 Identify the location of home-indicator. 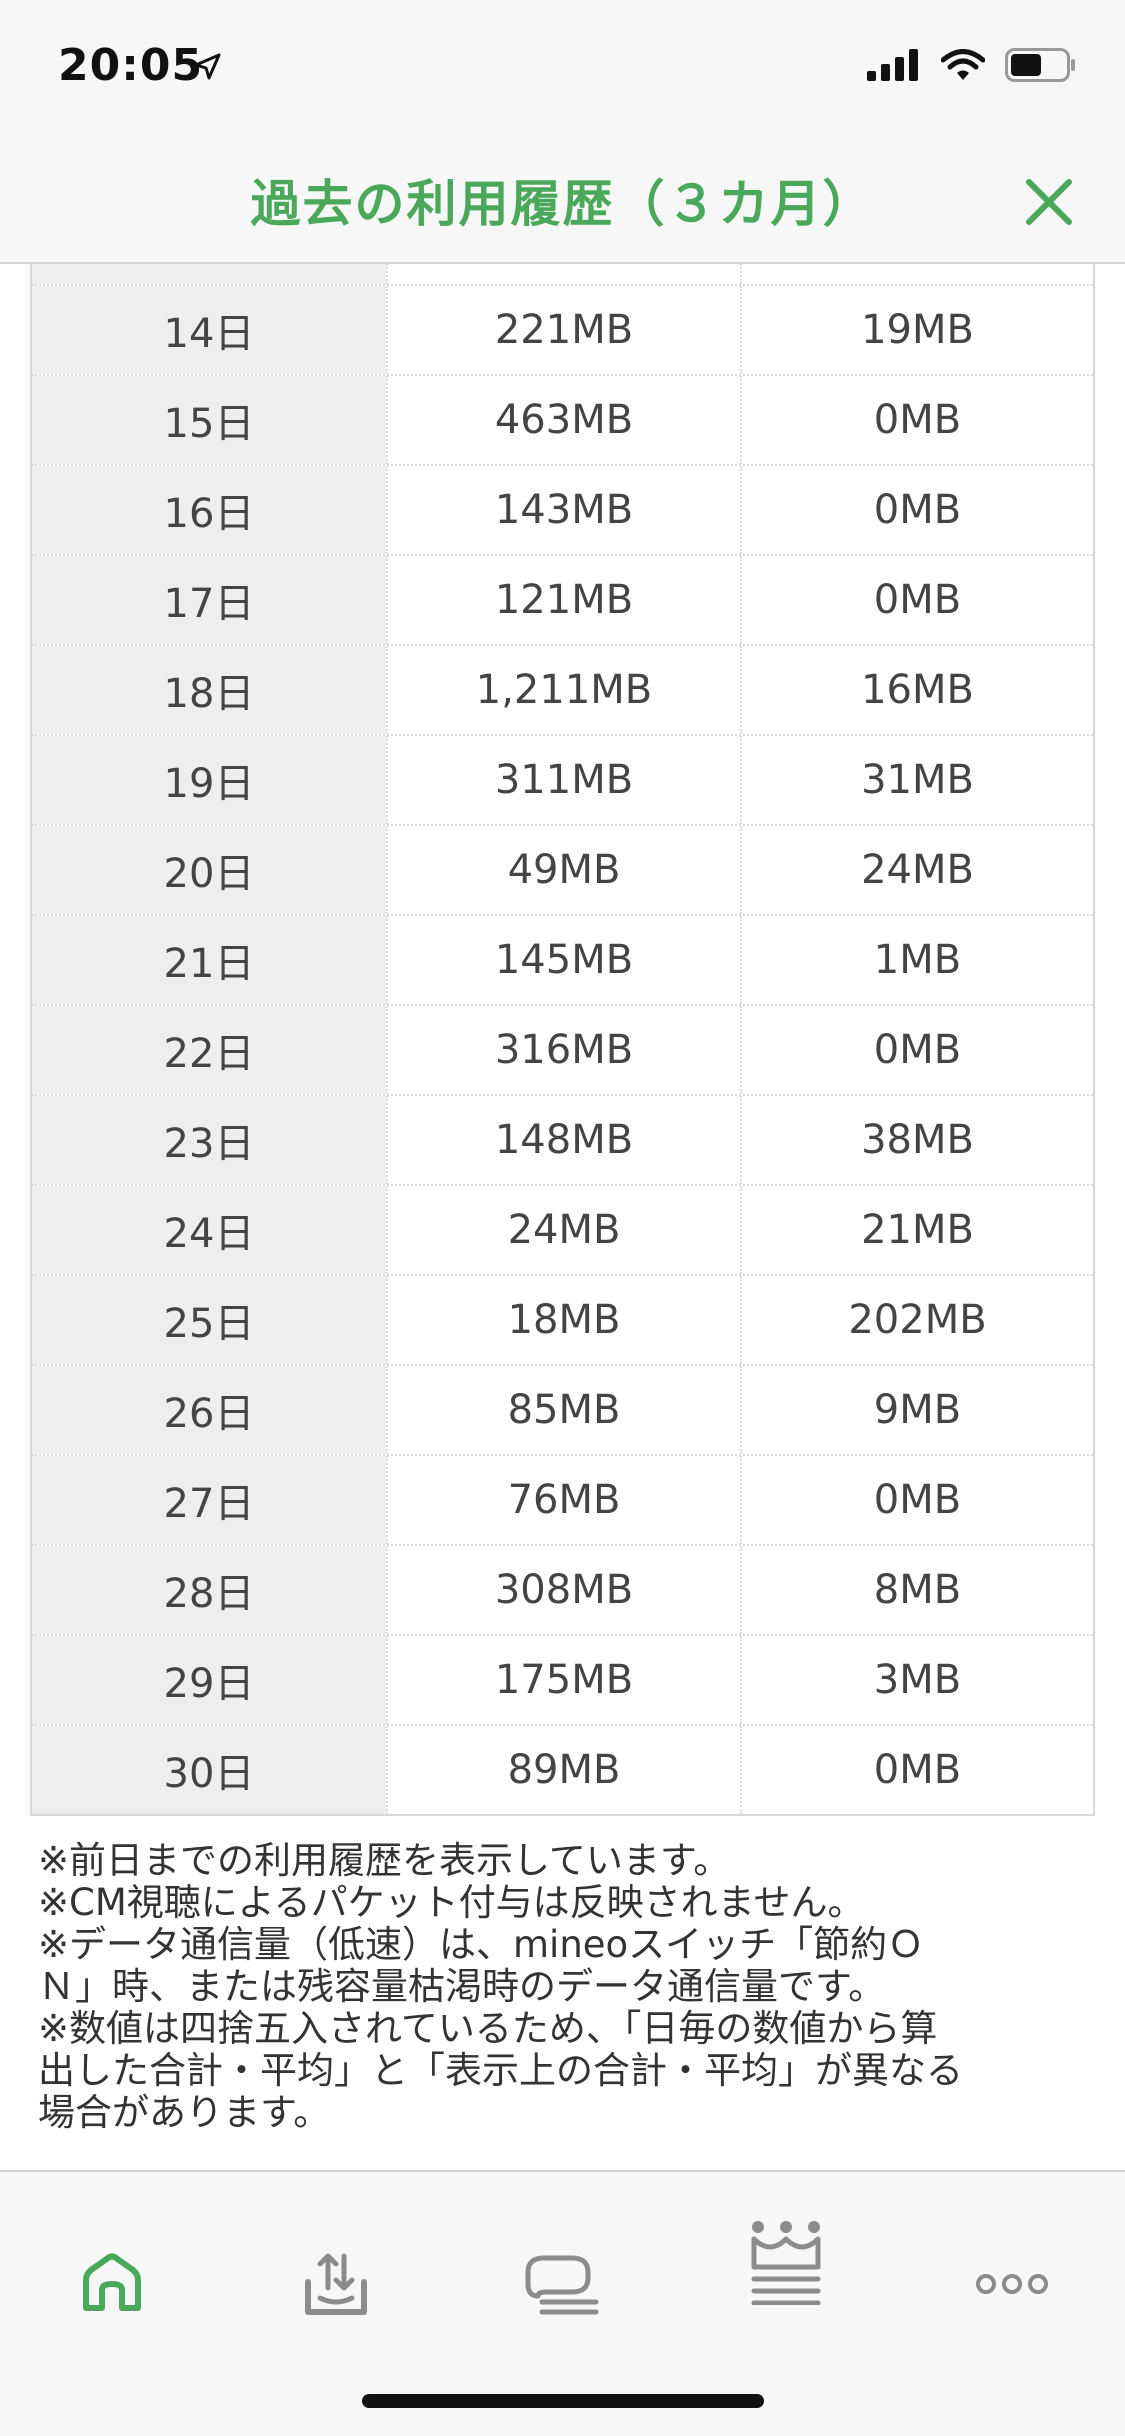
(563, 2401).